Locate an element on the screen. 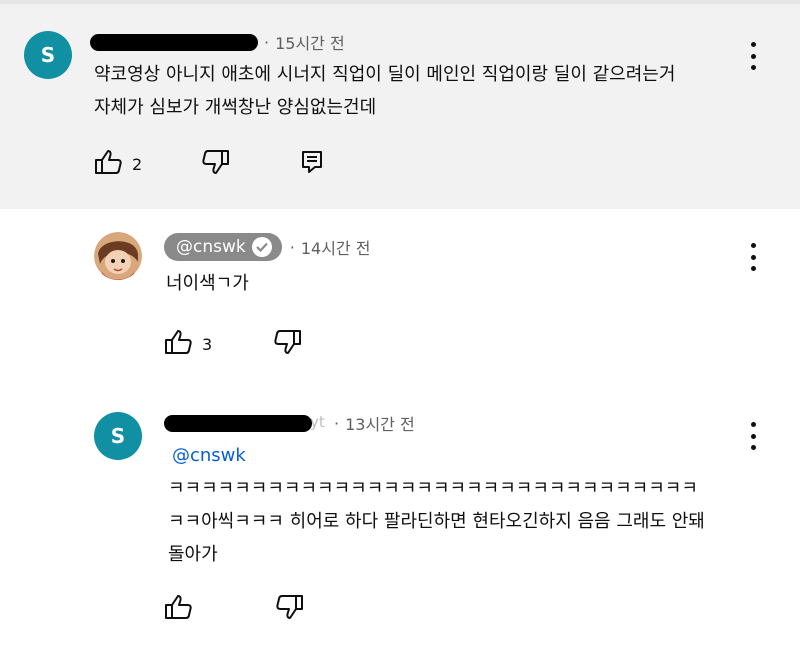 The width and height of the screenshot is (800, 652). reply-button is located at coordinates (312, 164).